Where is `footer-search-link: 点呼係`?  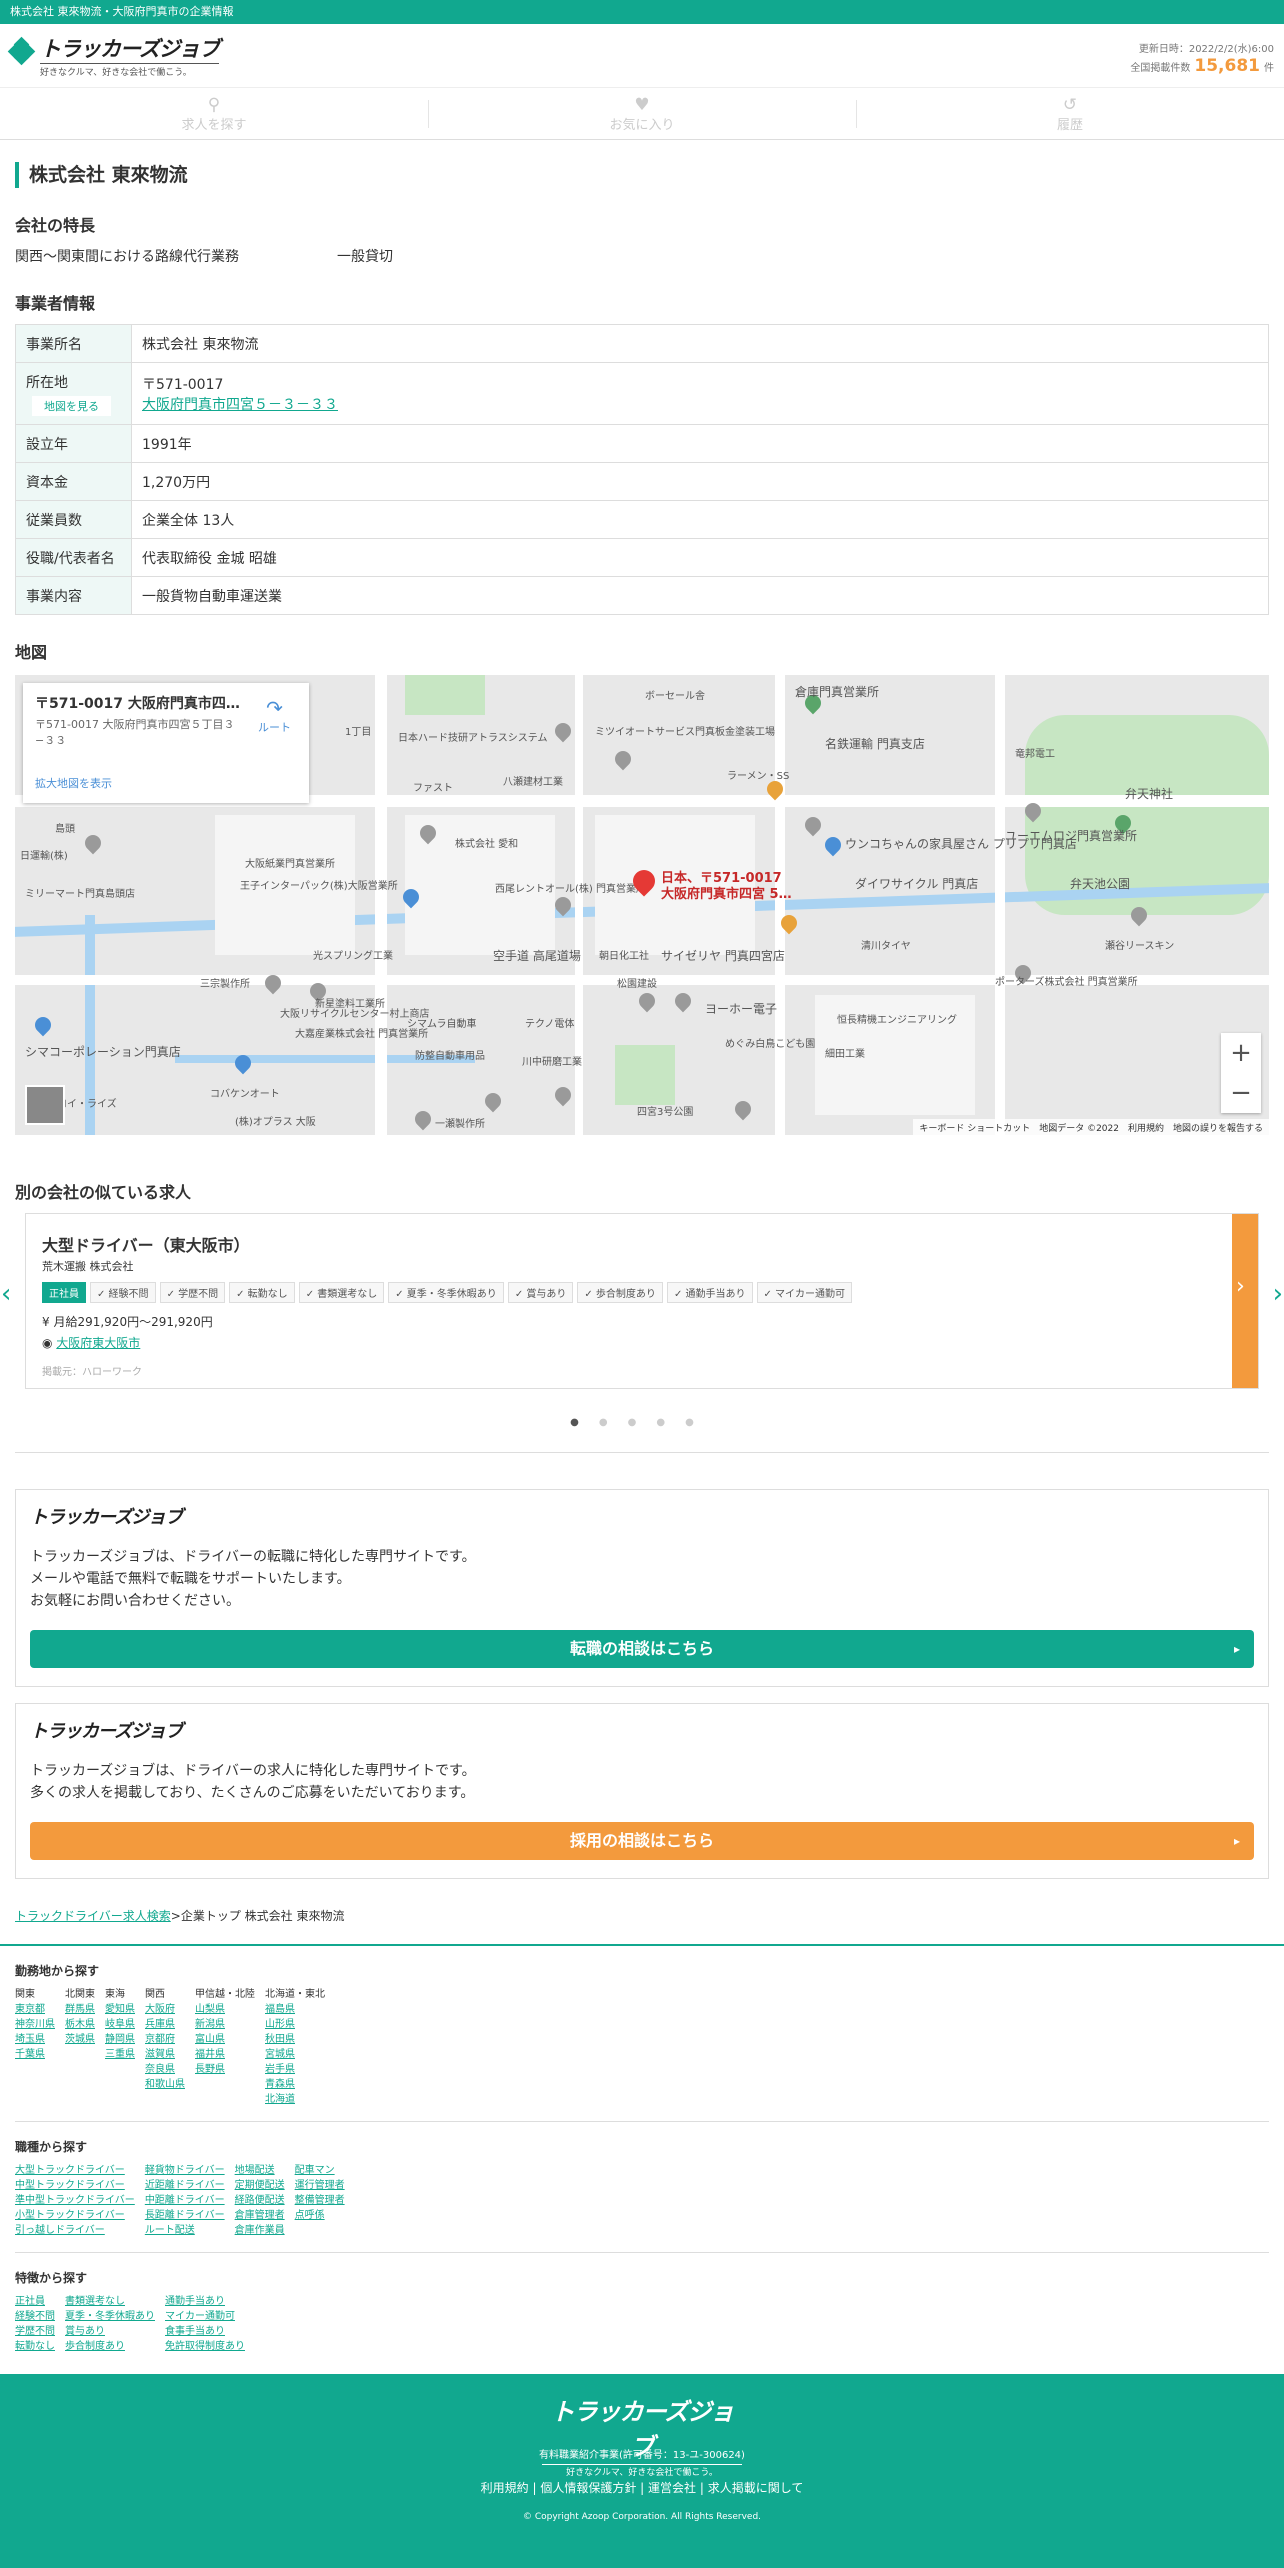
footer-search-link: 点呼係 is located at coordinates (320, 2215).